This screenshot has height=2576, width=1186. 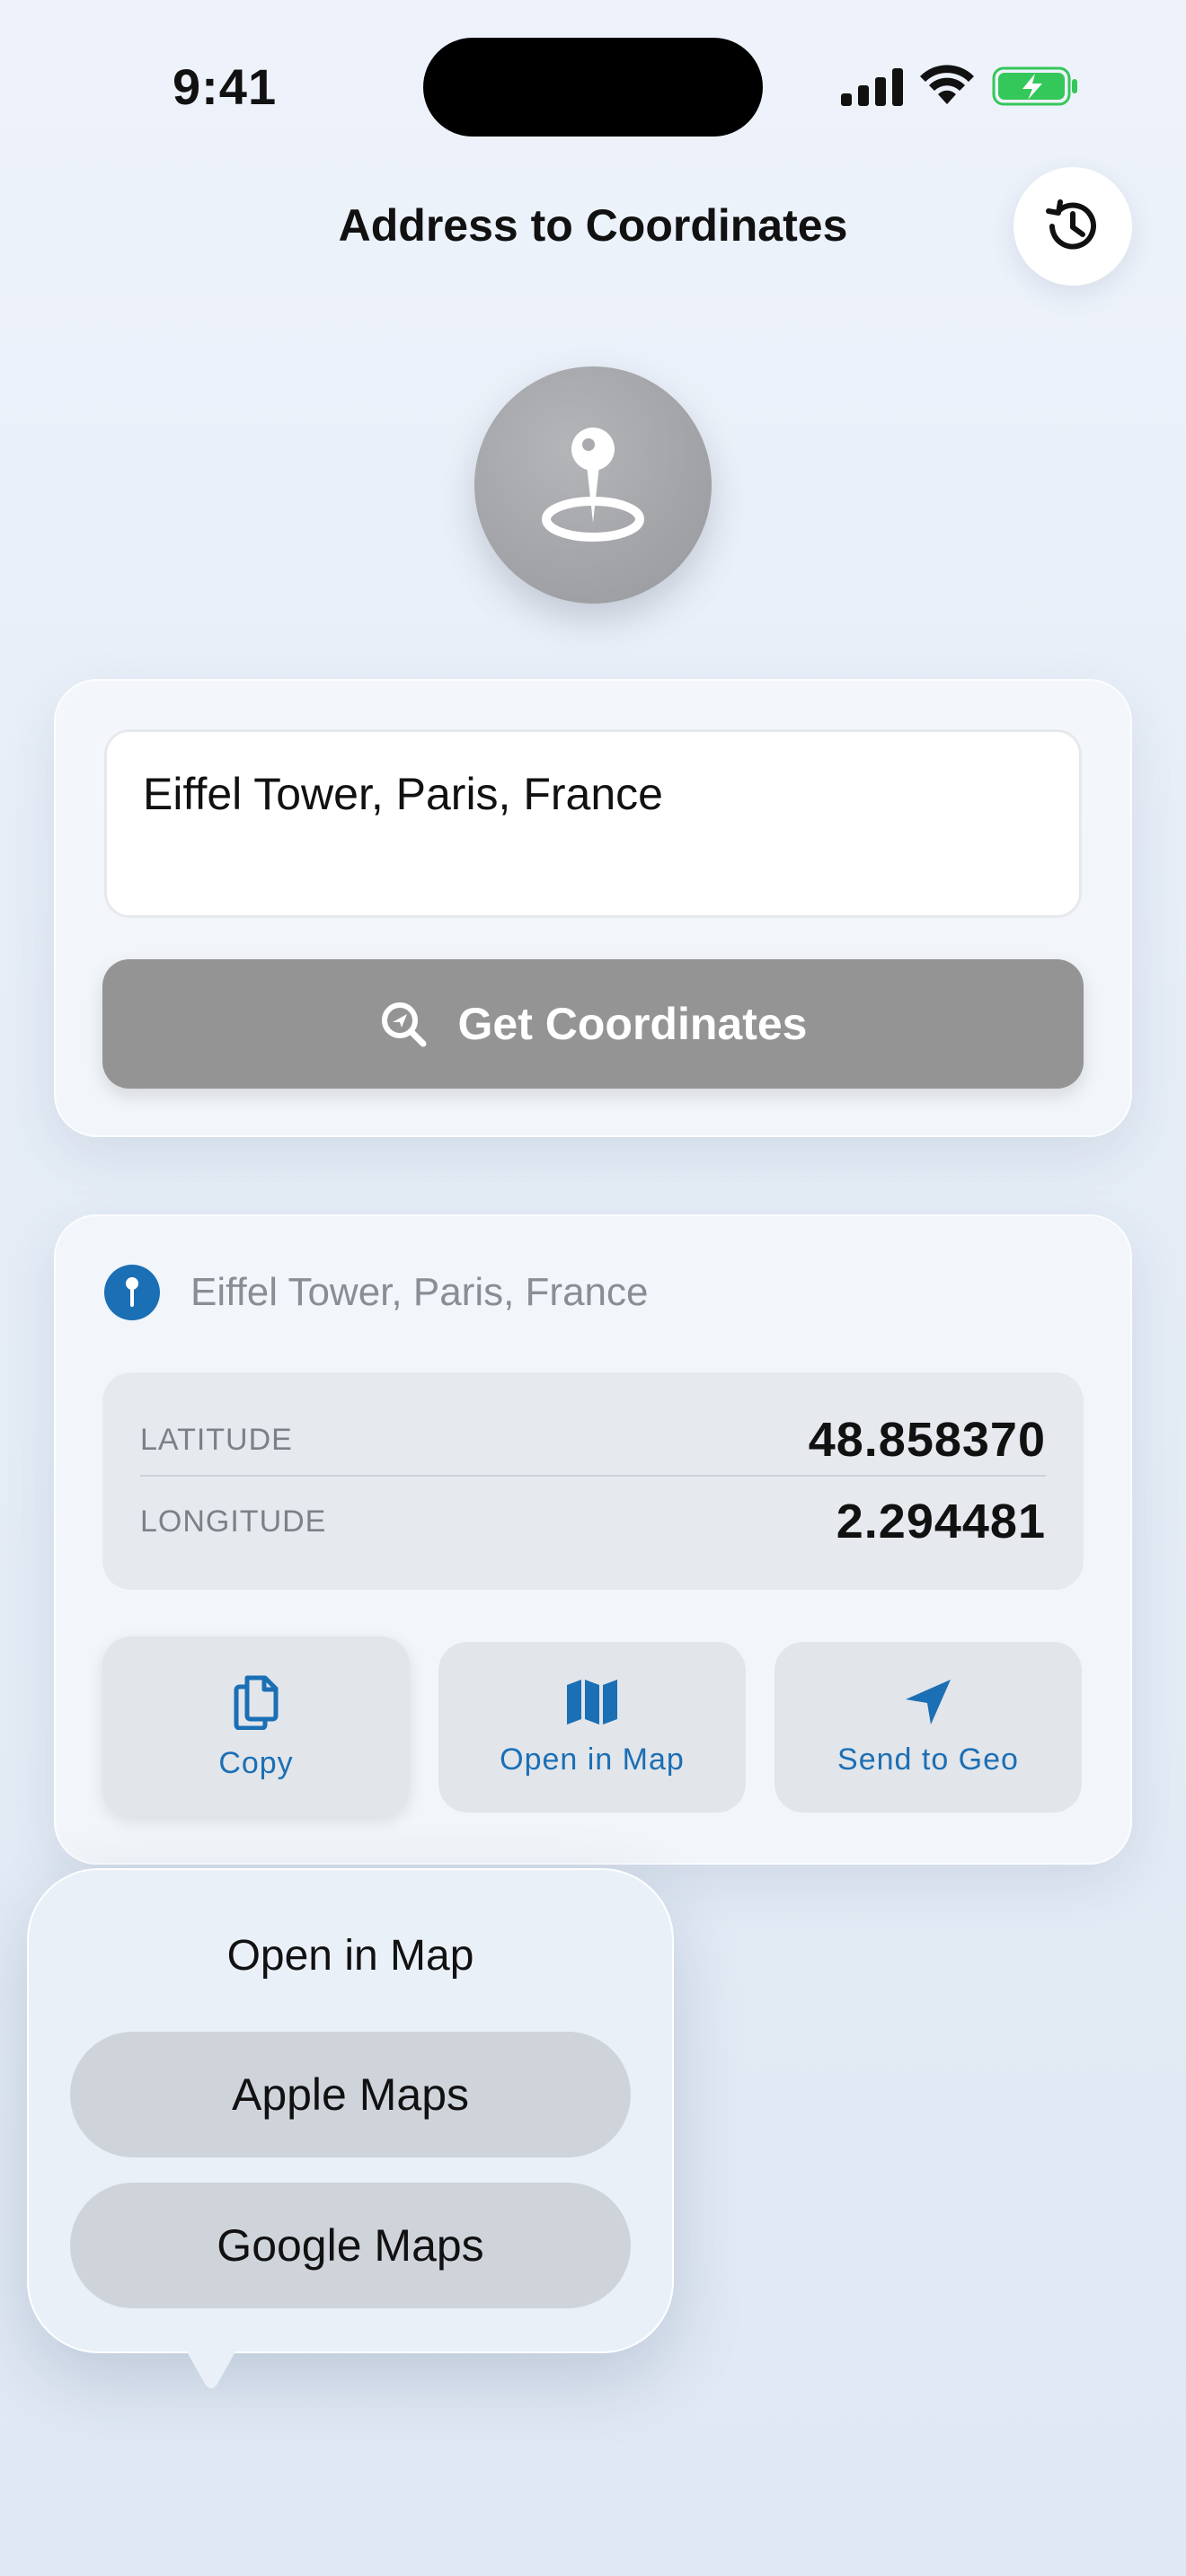 I want to click on status-bar: 9:41, so click(x=593, y=81).